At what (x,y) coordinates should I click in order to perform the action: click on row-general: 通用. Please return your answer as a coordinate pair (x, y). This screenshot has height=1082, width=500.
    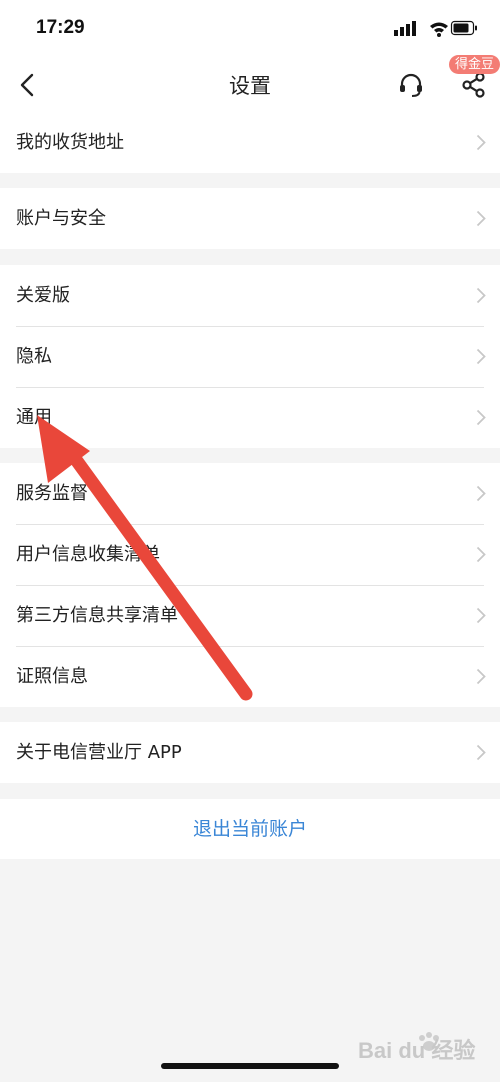
    Looking at the image, I should click on (250, 417).